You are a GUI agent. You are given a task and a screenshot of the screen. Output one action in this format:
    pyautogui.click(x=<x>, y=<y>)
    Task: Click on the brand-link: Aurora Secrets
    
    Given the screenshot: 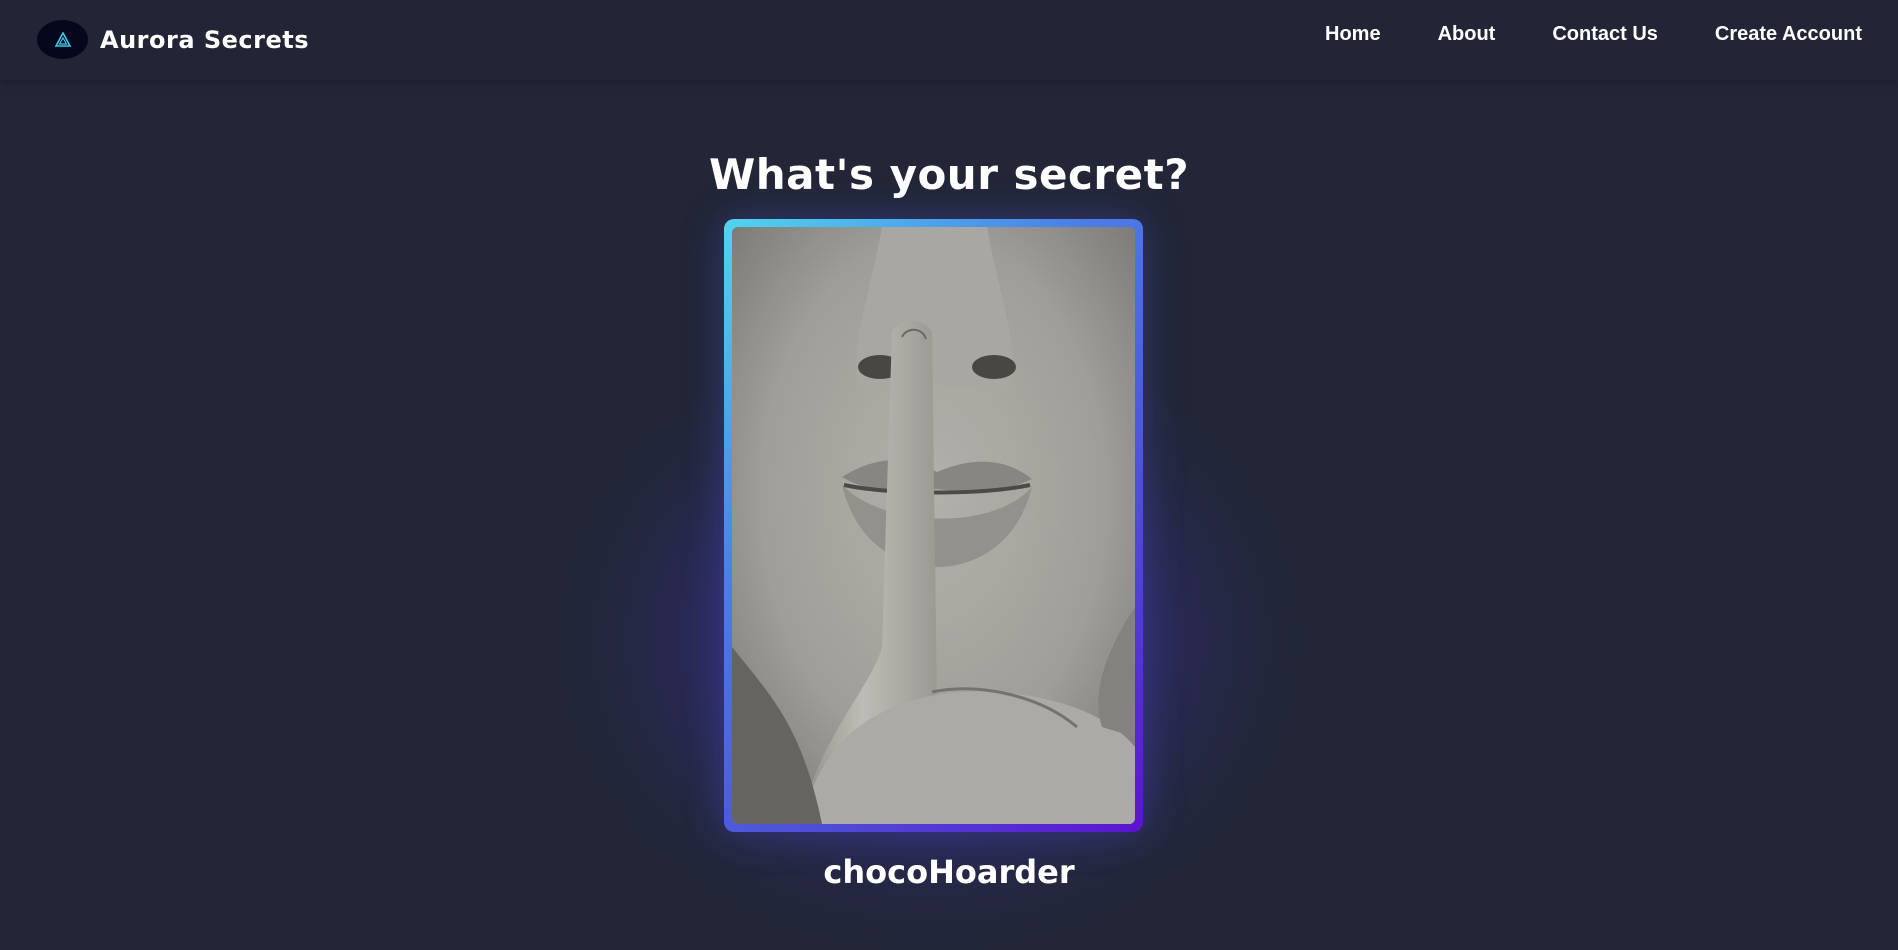 What is the action you would take?
    pyautogui.click(x=173, y=39)
    